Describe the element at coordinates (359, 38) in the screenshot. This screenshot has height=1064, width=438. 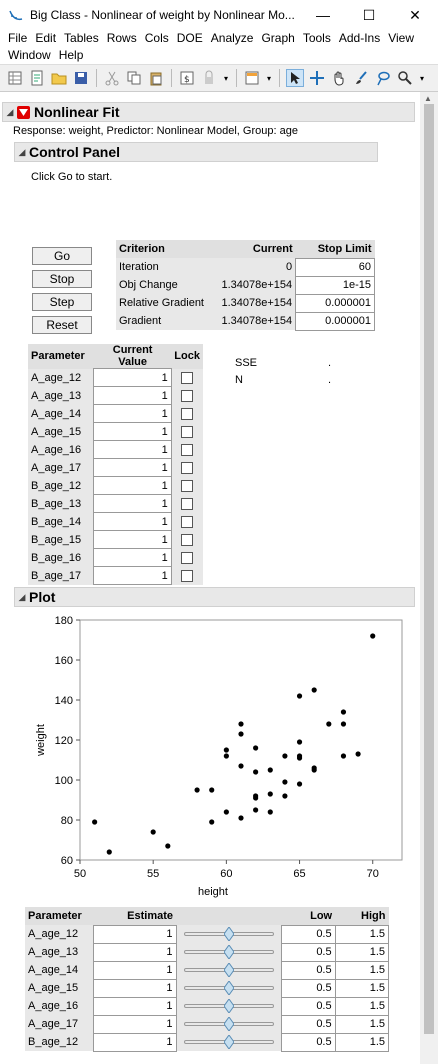
I see `menu-add-ins: Add-Ins` at that location.